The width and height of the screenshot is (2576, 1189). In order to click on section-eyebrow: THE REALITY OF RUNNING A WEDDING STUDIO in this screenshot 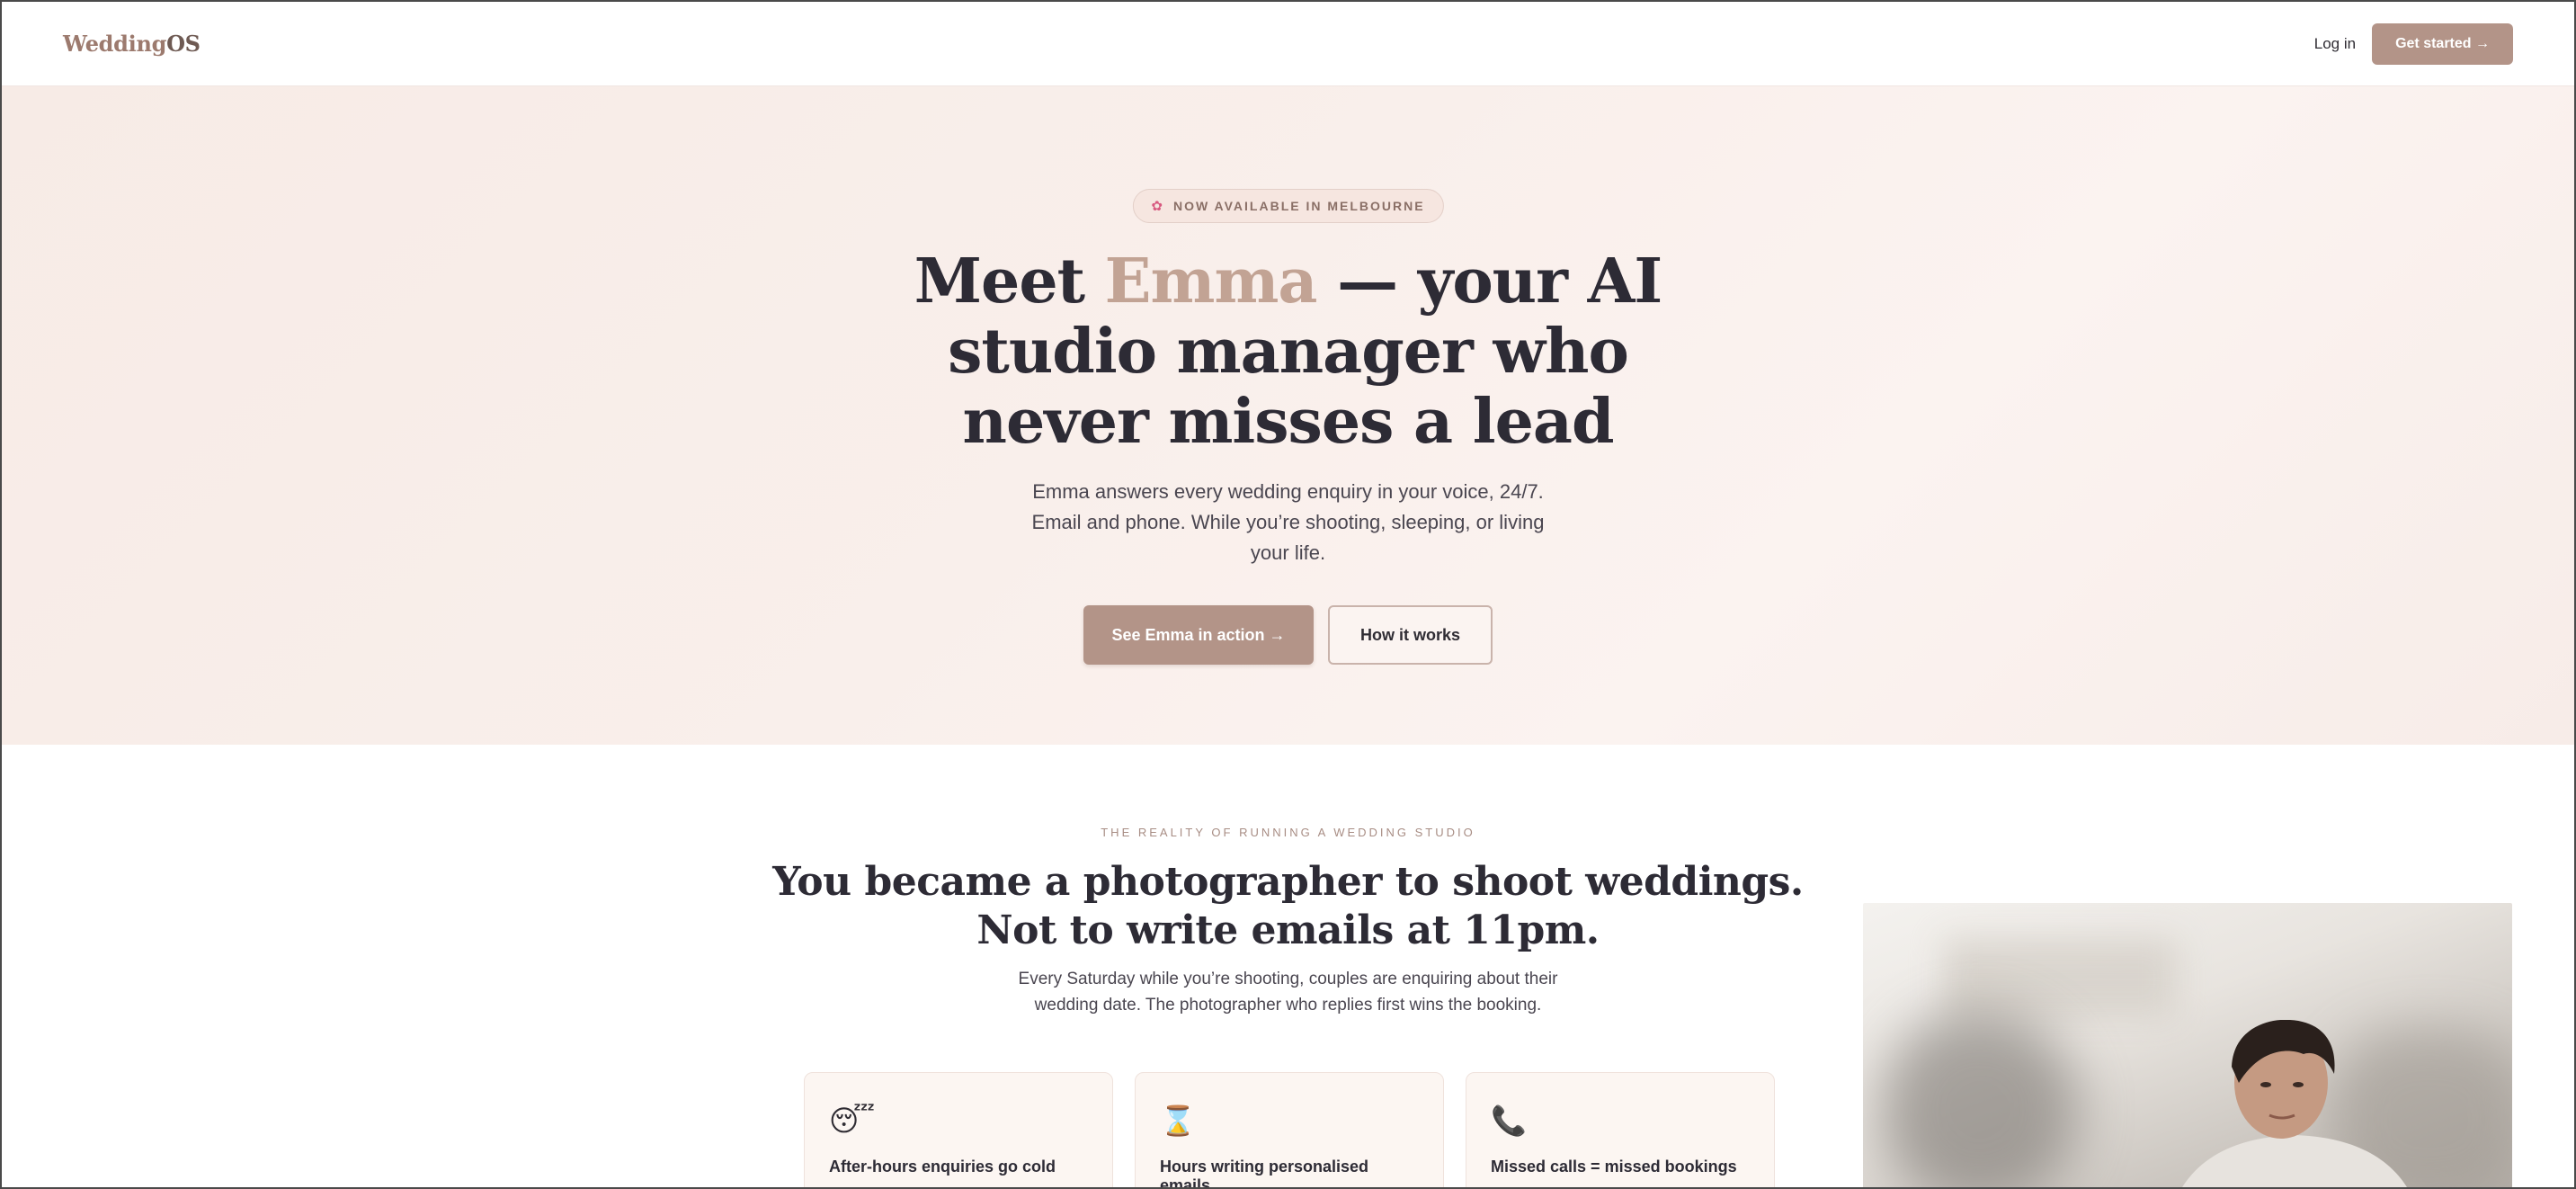, I will do `click(1288, 832)`.